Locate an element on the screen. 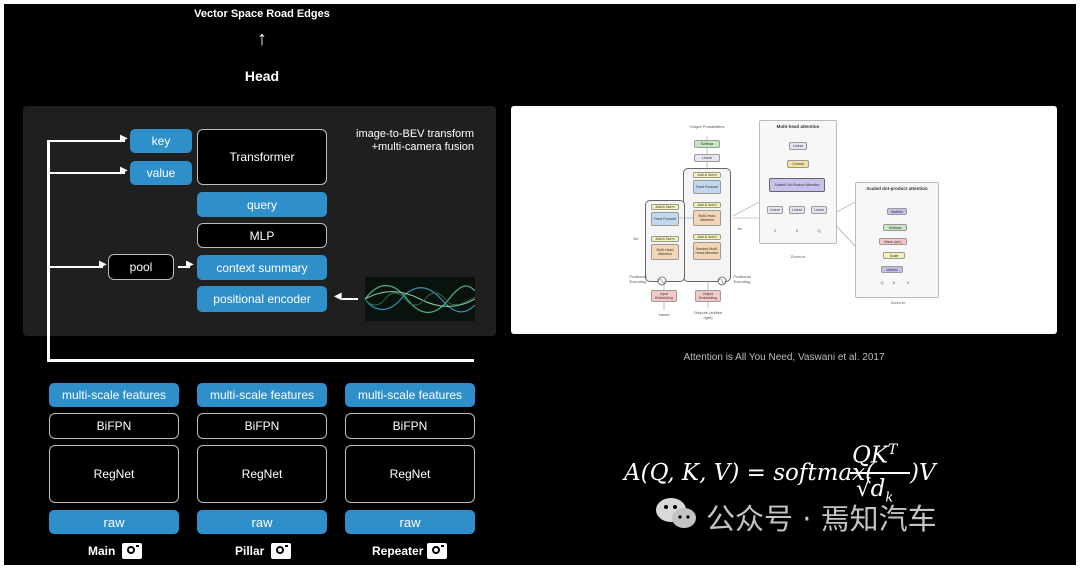 The height and width of the screenshot is (569, 1080). value-arrow-line is located at coordinates (86, 173).